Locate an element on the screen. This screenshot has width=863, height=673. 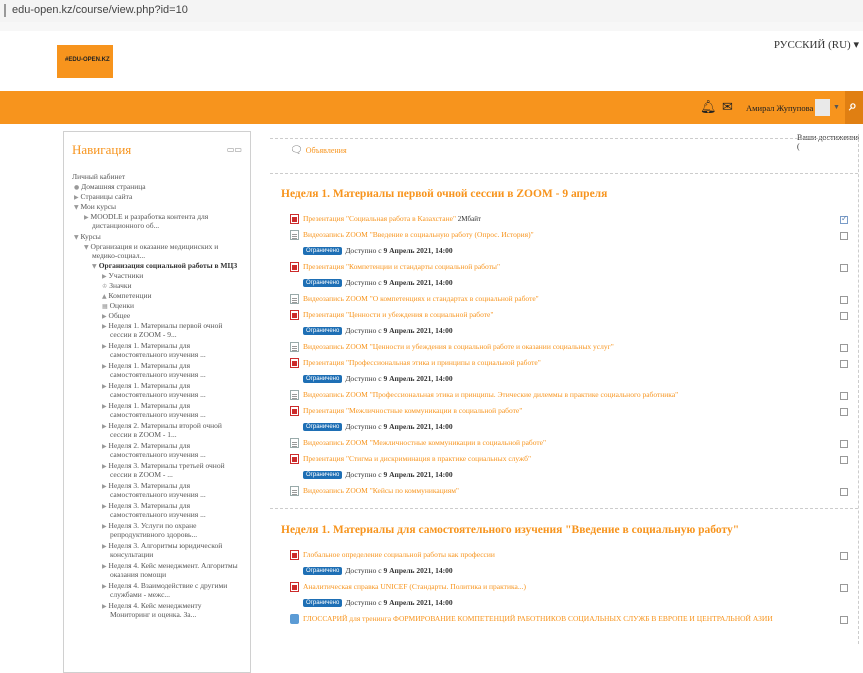
chevron-down-icon: ▼ is located at coordinates (836, 107).